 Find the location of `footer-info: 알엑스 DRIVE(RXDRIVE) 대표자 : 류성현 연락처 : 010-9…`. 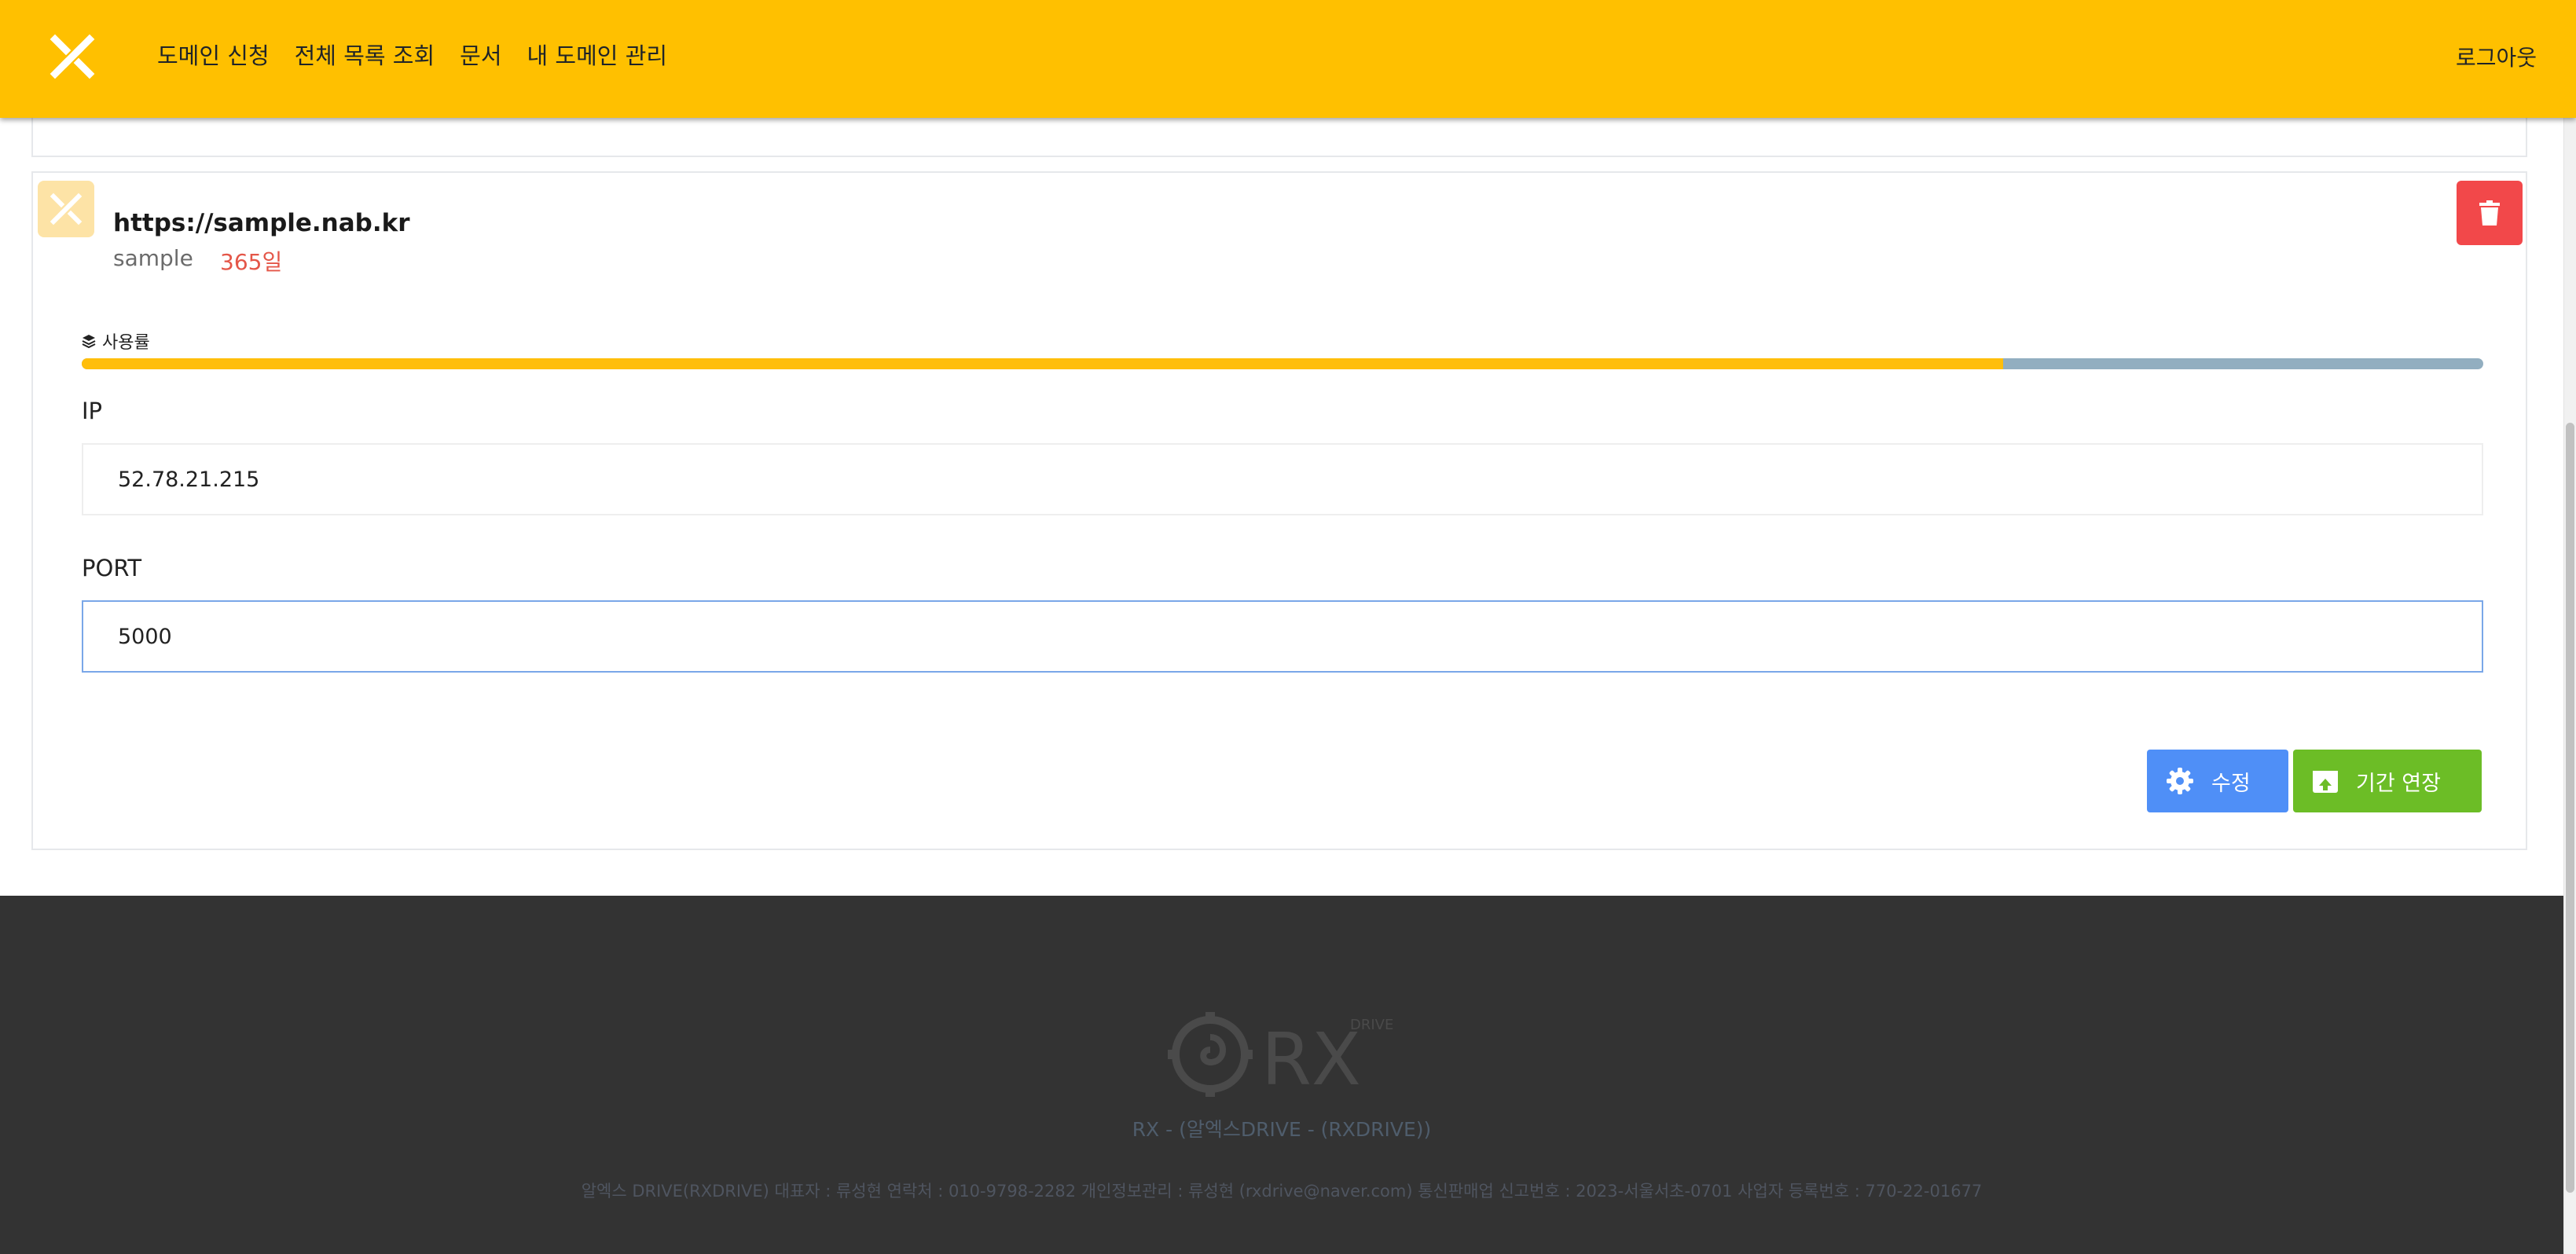

footer-info: 알엑스 DRIVE(RXDRIVE) 대표자 : 류성현 연락처 : 010-9… is located at coordinates (1282, 1191).